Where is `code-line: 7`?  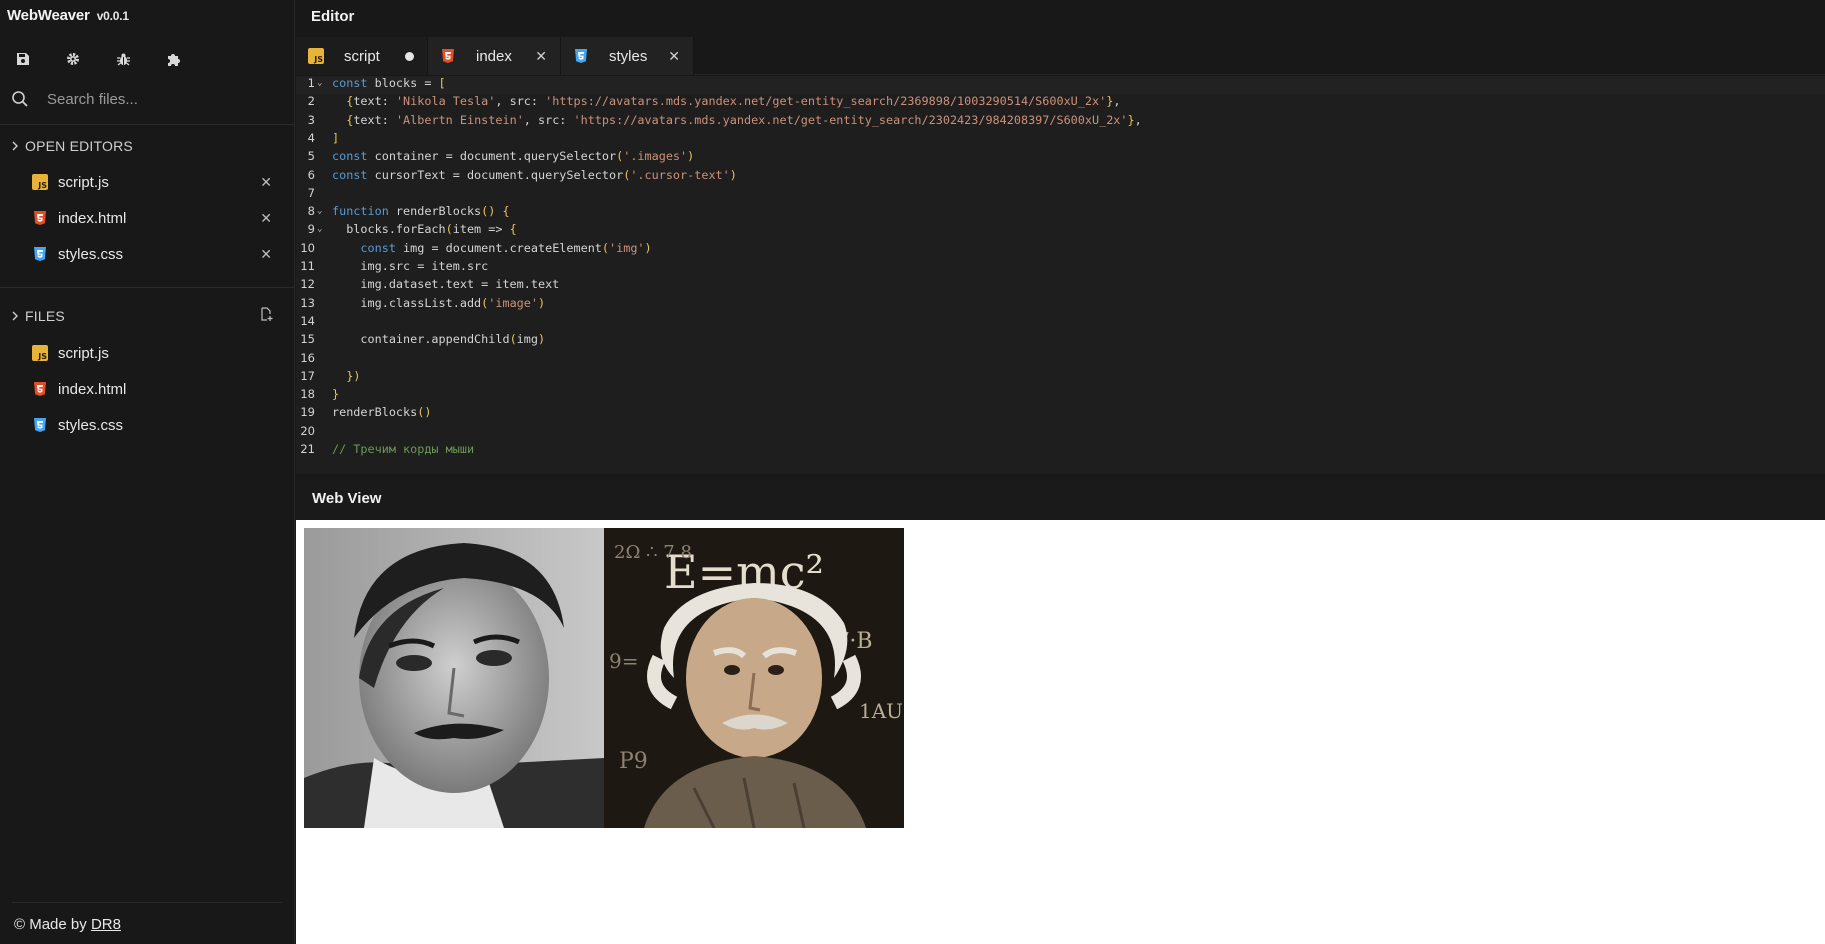 code-line: 7 is located at coordinates (1060, 195).